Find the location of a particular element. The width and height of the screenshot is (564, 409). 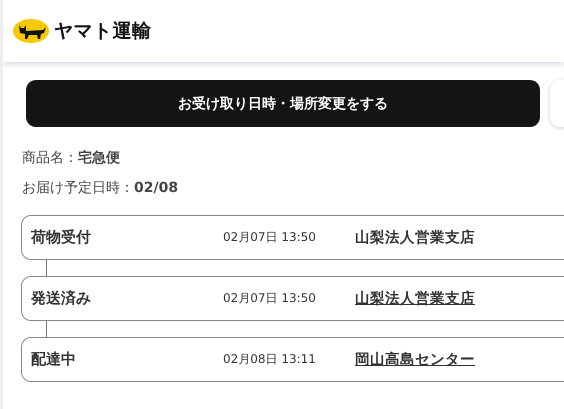

branch-link: 岡山高島センター is located at coordinates (415, 359).